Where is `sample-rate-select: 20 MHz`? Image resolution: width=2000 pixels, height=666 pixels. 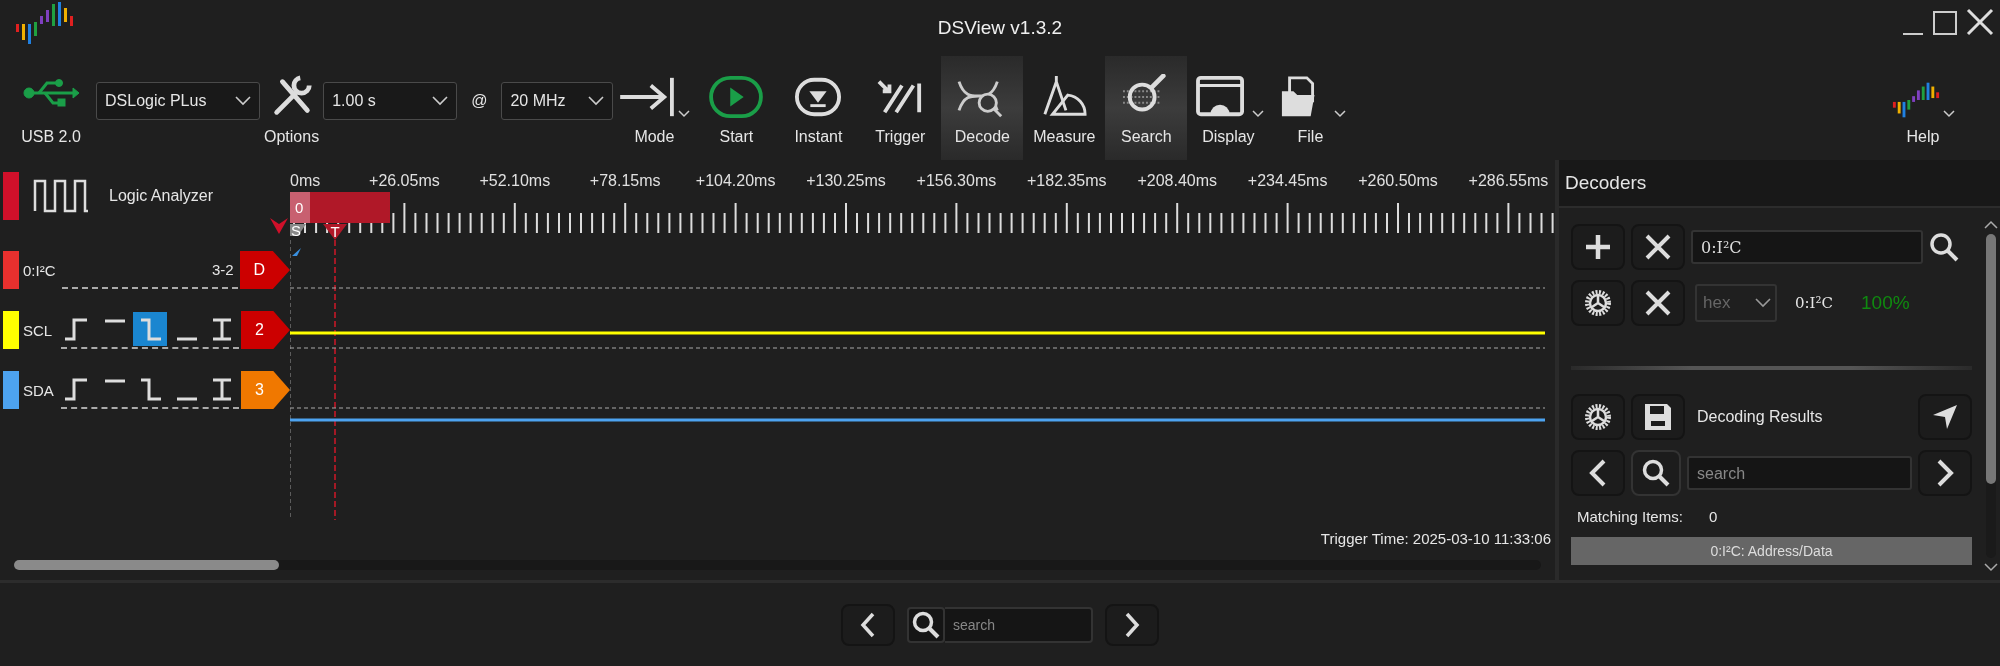
sample-rate-select: 20 MHz is located at coordinates (557, 101).